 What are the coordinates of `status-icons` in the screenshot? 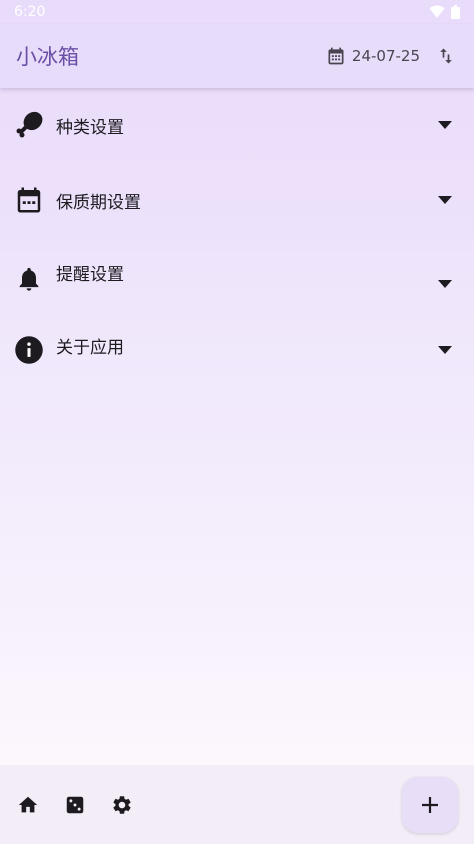 It's located at (444, 12).